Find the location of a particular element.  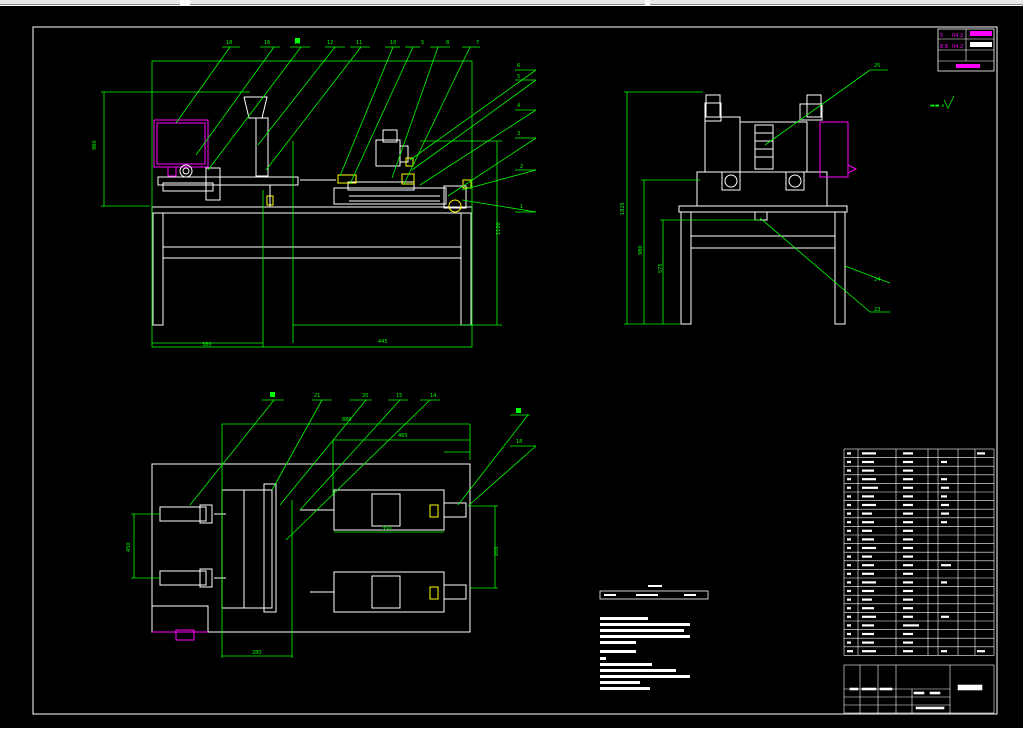

part-number: 2 is located at coordinates (521, 167).